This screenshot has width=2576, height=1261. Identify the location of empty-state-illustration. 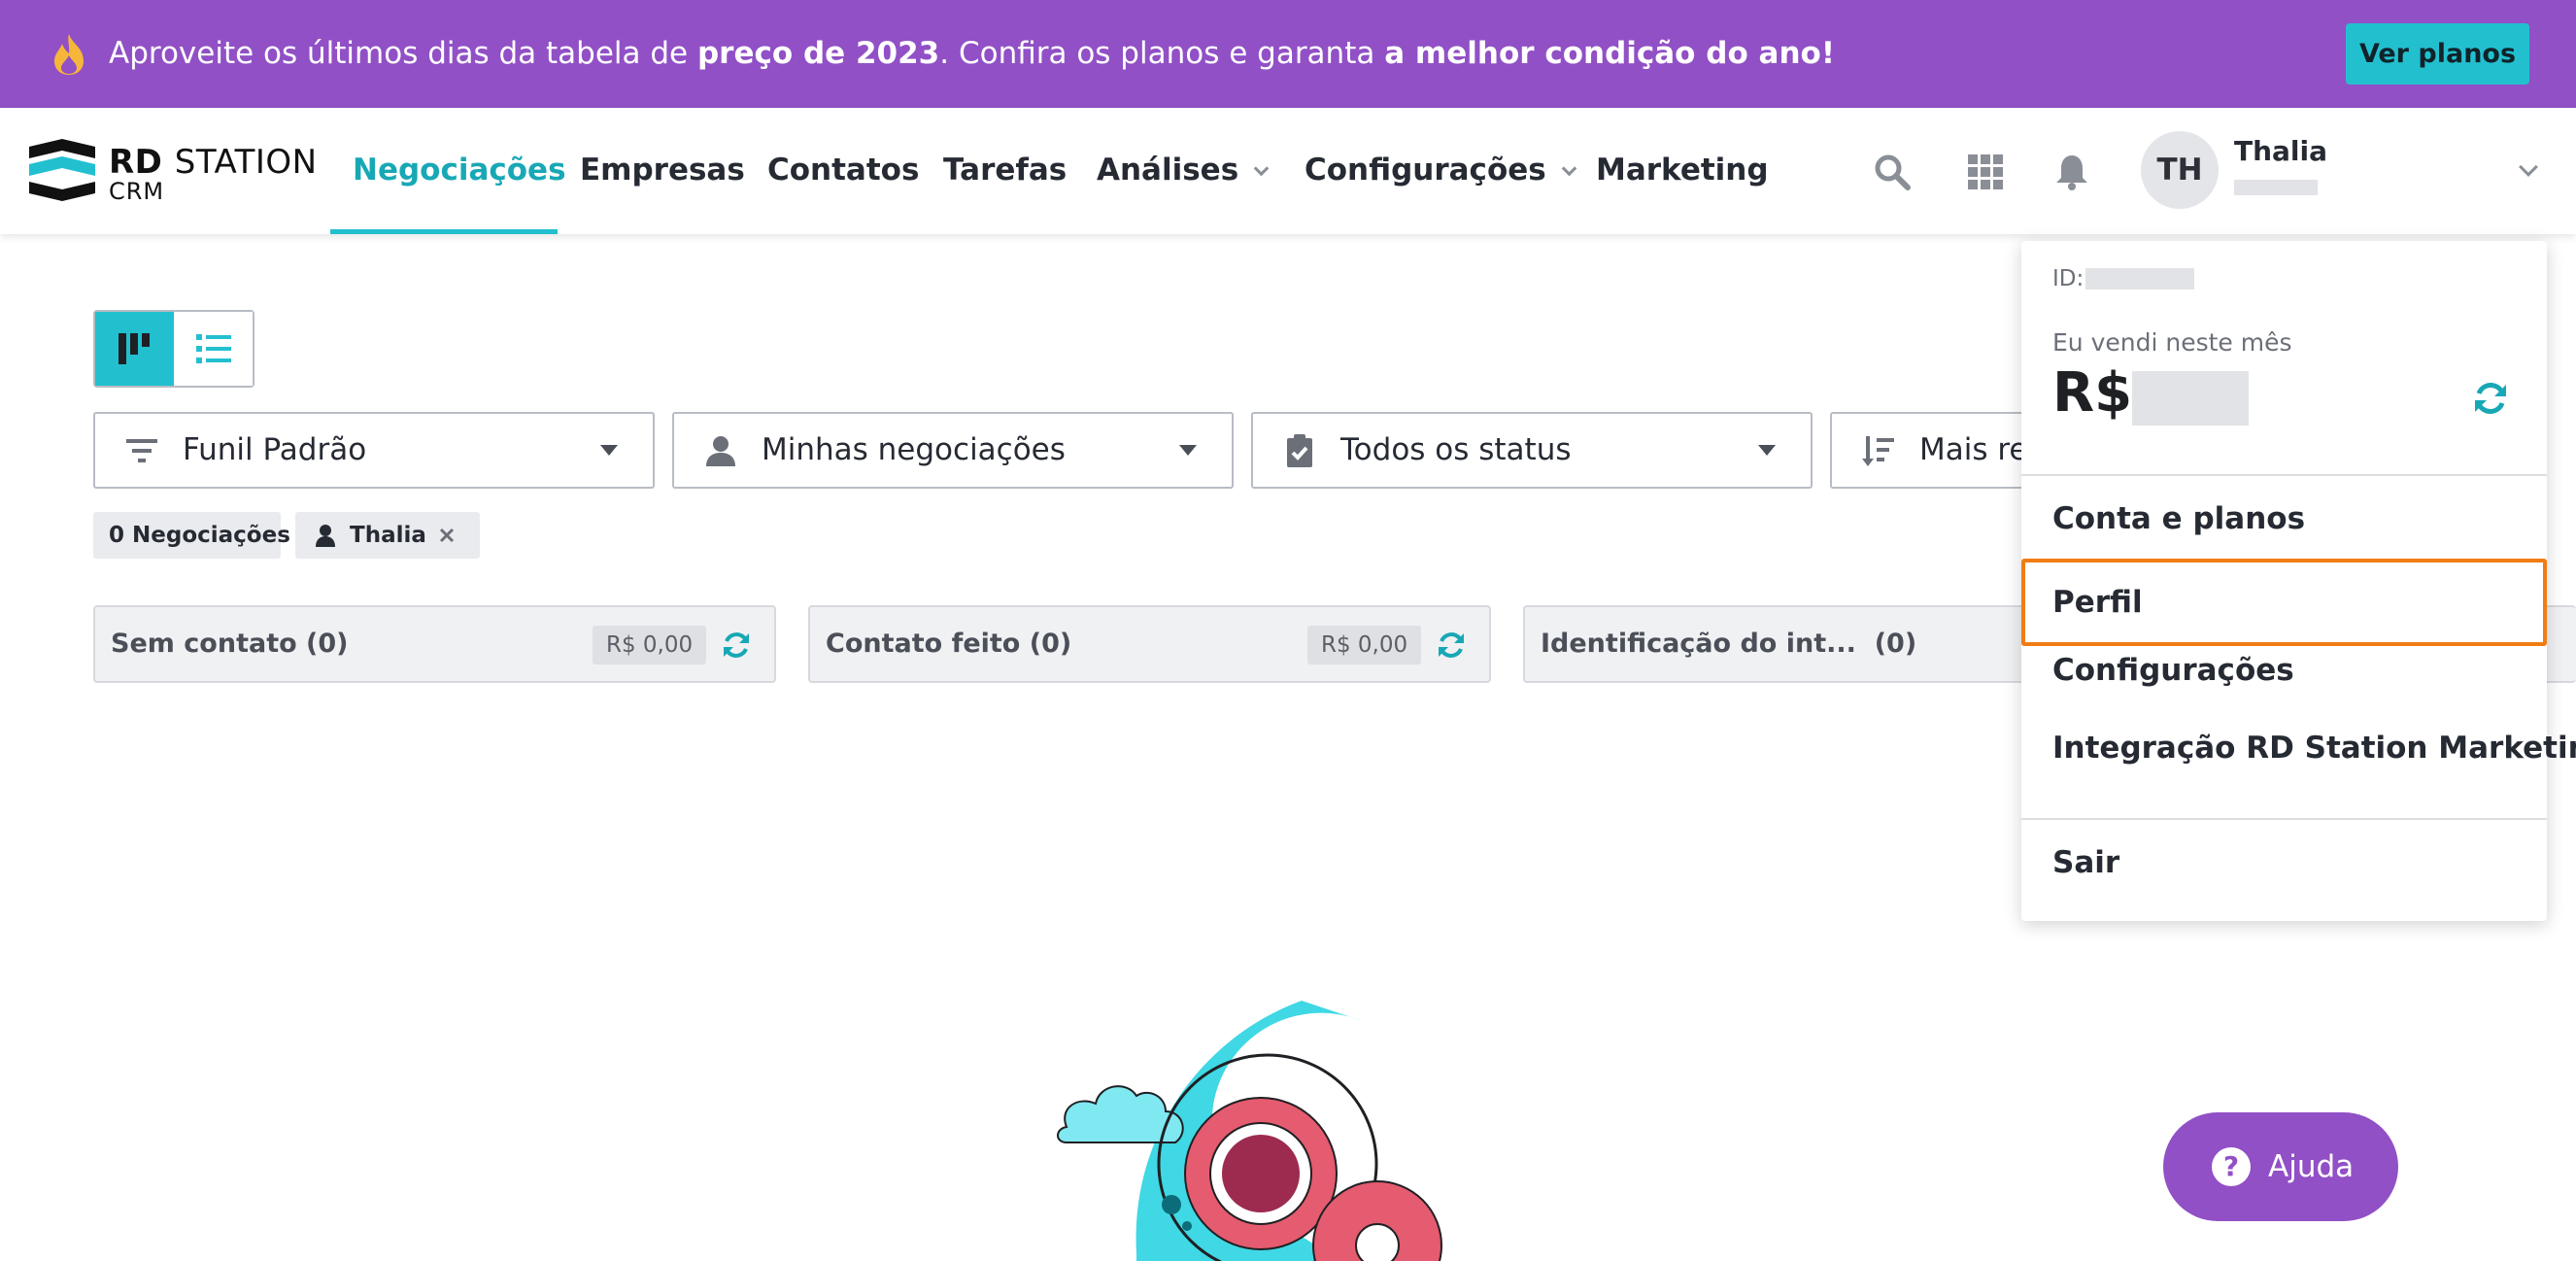
(1249, 1131).